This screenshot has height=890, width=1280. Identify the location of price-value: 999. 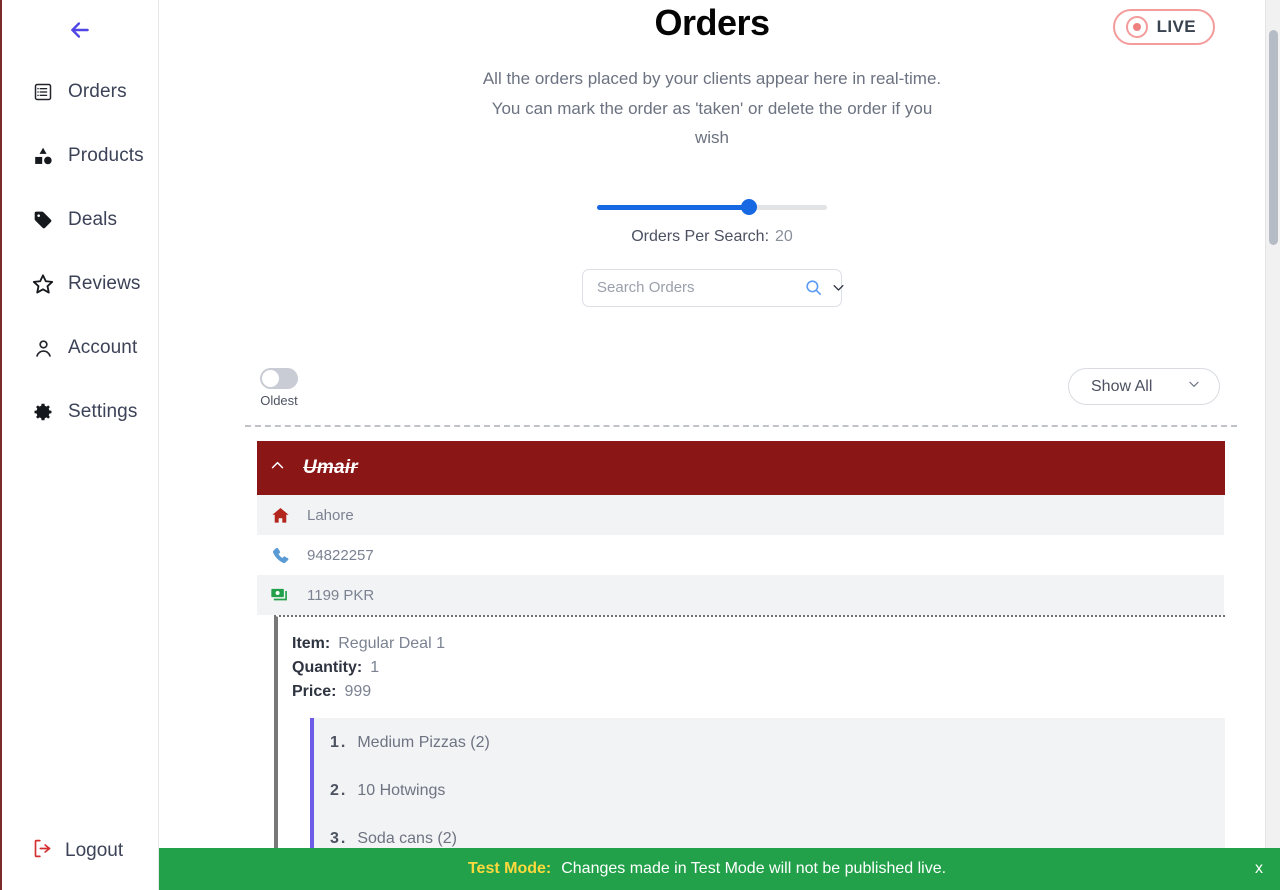
(358, 691).